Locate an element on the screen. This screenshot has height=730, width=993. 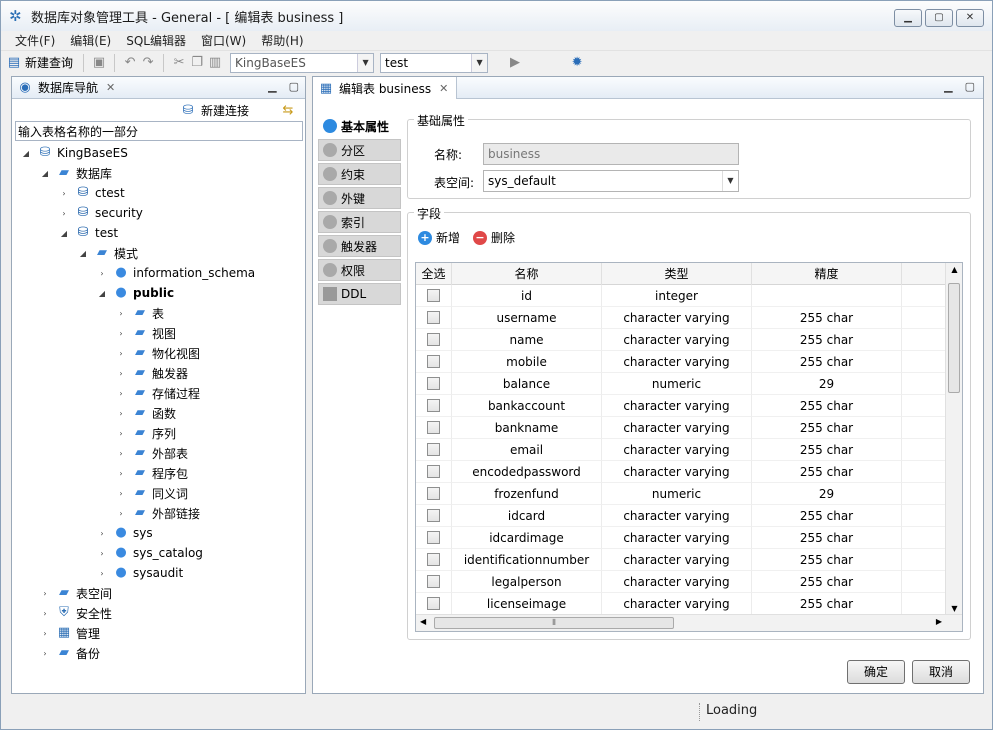
tab-partition: 分区 is located at coordinates (359, 150).